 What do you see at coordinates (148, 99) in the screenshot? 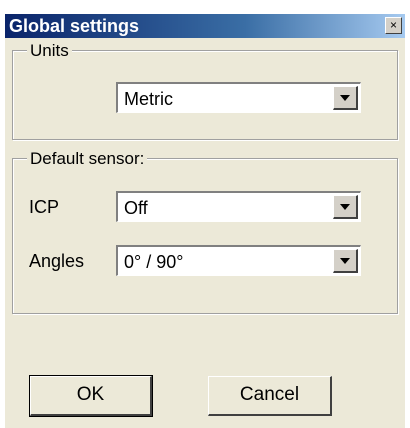
I see `units-select-value: Metric` at bounding box center [148, 99].